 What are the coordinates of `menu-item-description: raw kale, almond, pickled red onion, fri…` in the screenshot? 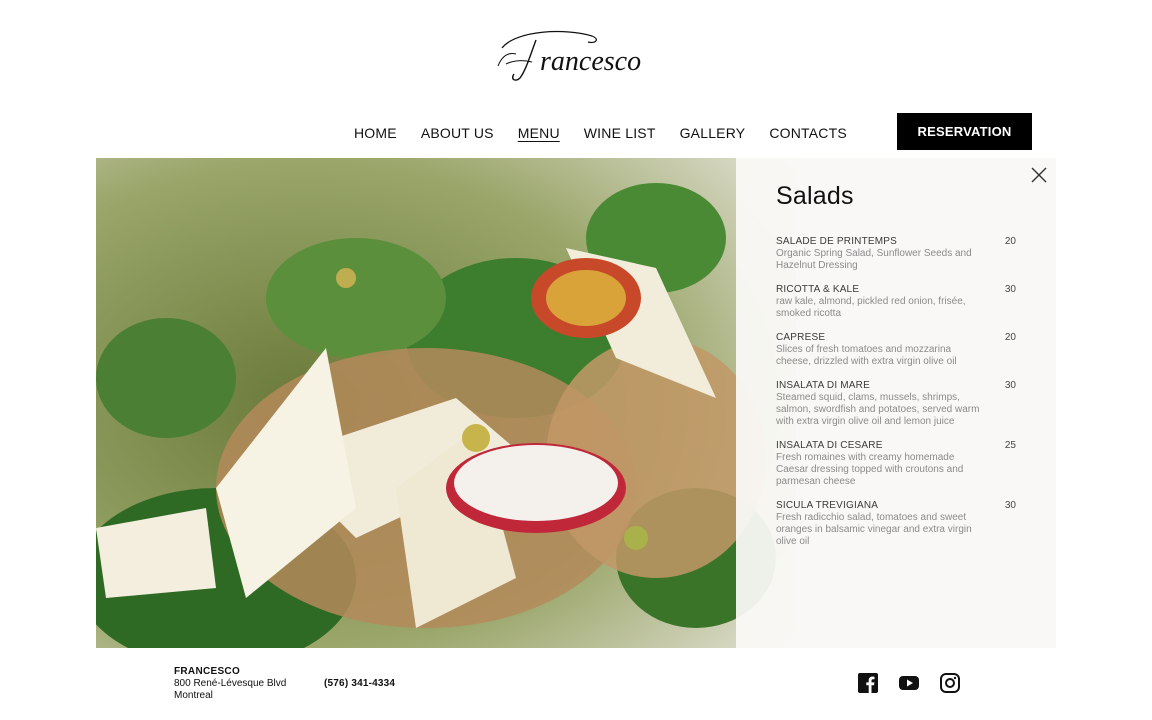 It's located at (871, 307).